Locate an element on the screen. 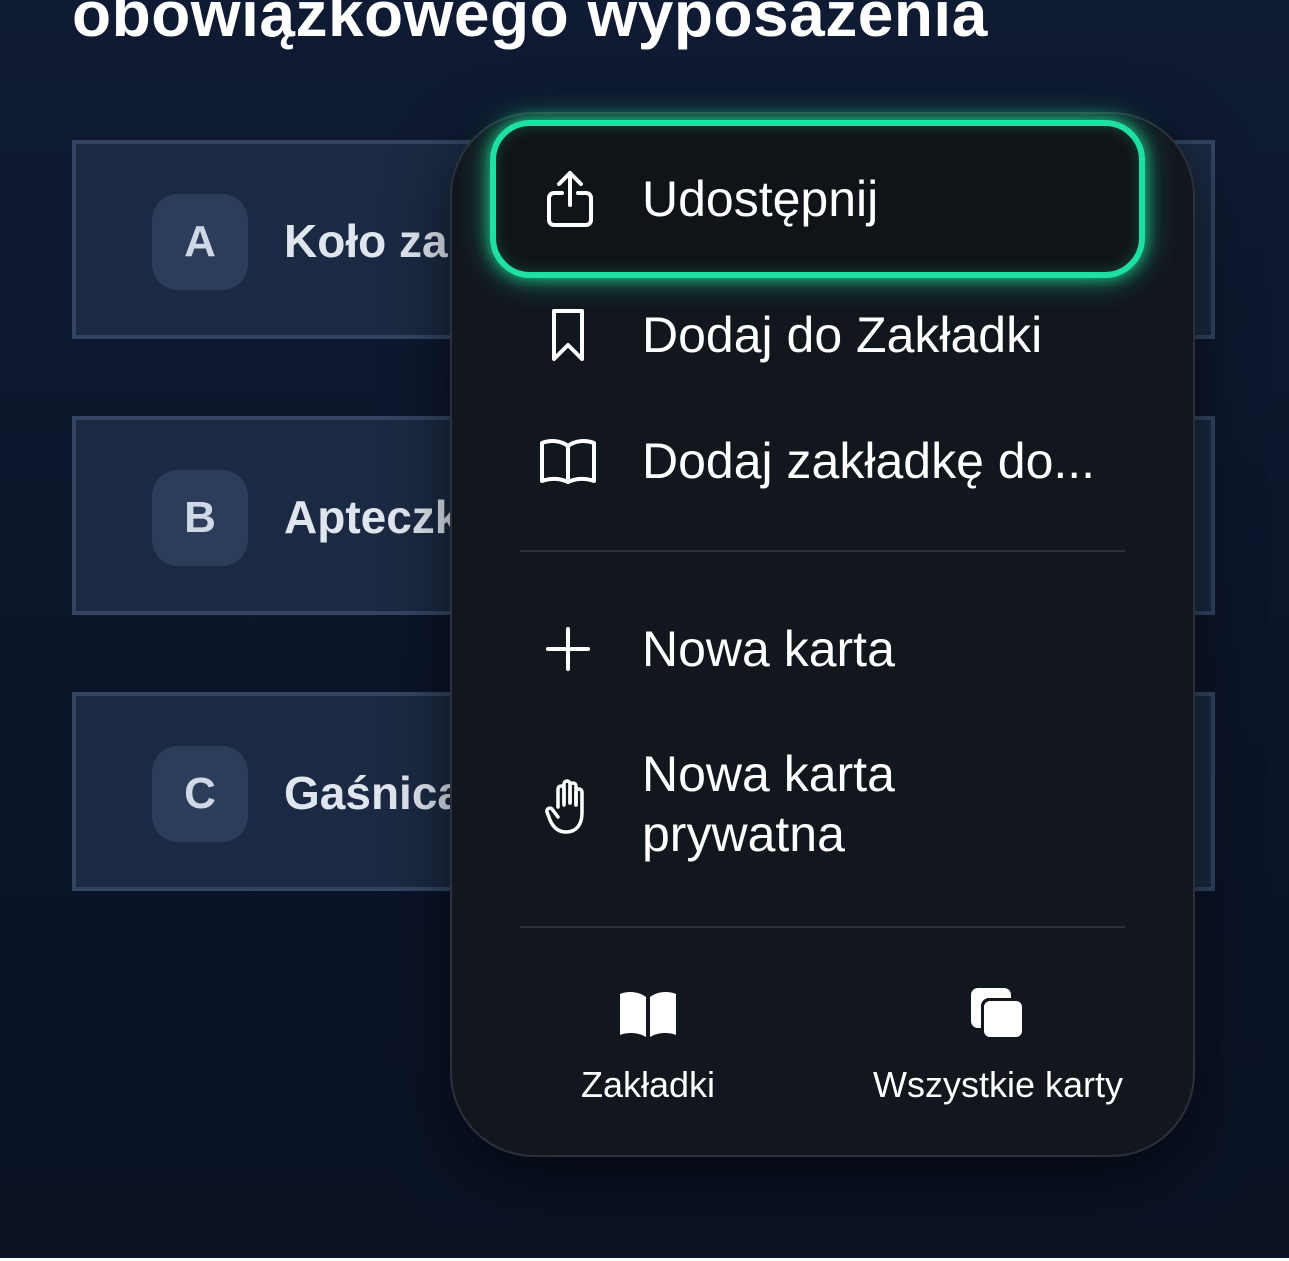  answer-letter-badge: B is located at coordinates (200, 518).